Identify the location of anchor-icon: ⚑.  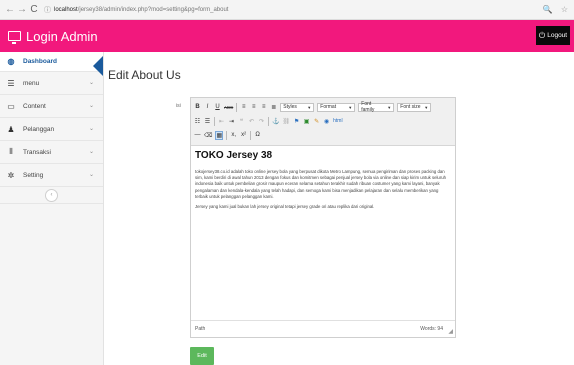
(296, 121).